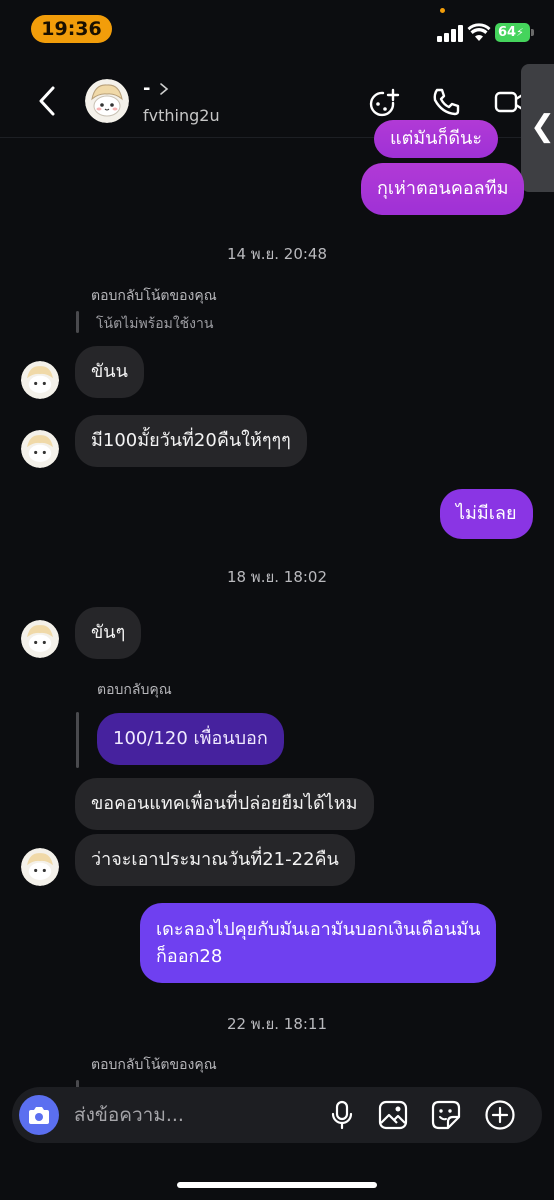 This screenshot has height=1200, width=554. What do you see at coordinates (277, 1024) in the screenshot?
I see `timestamp-divider: 22 พ.ย. 18:11` at bounding box center [277, 1024].